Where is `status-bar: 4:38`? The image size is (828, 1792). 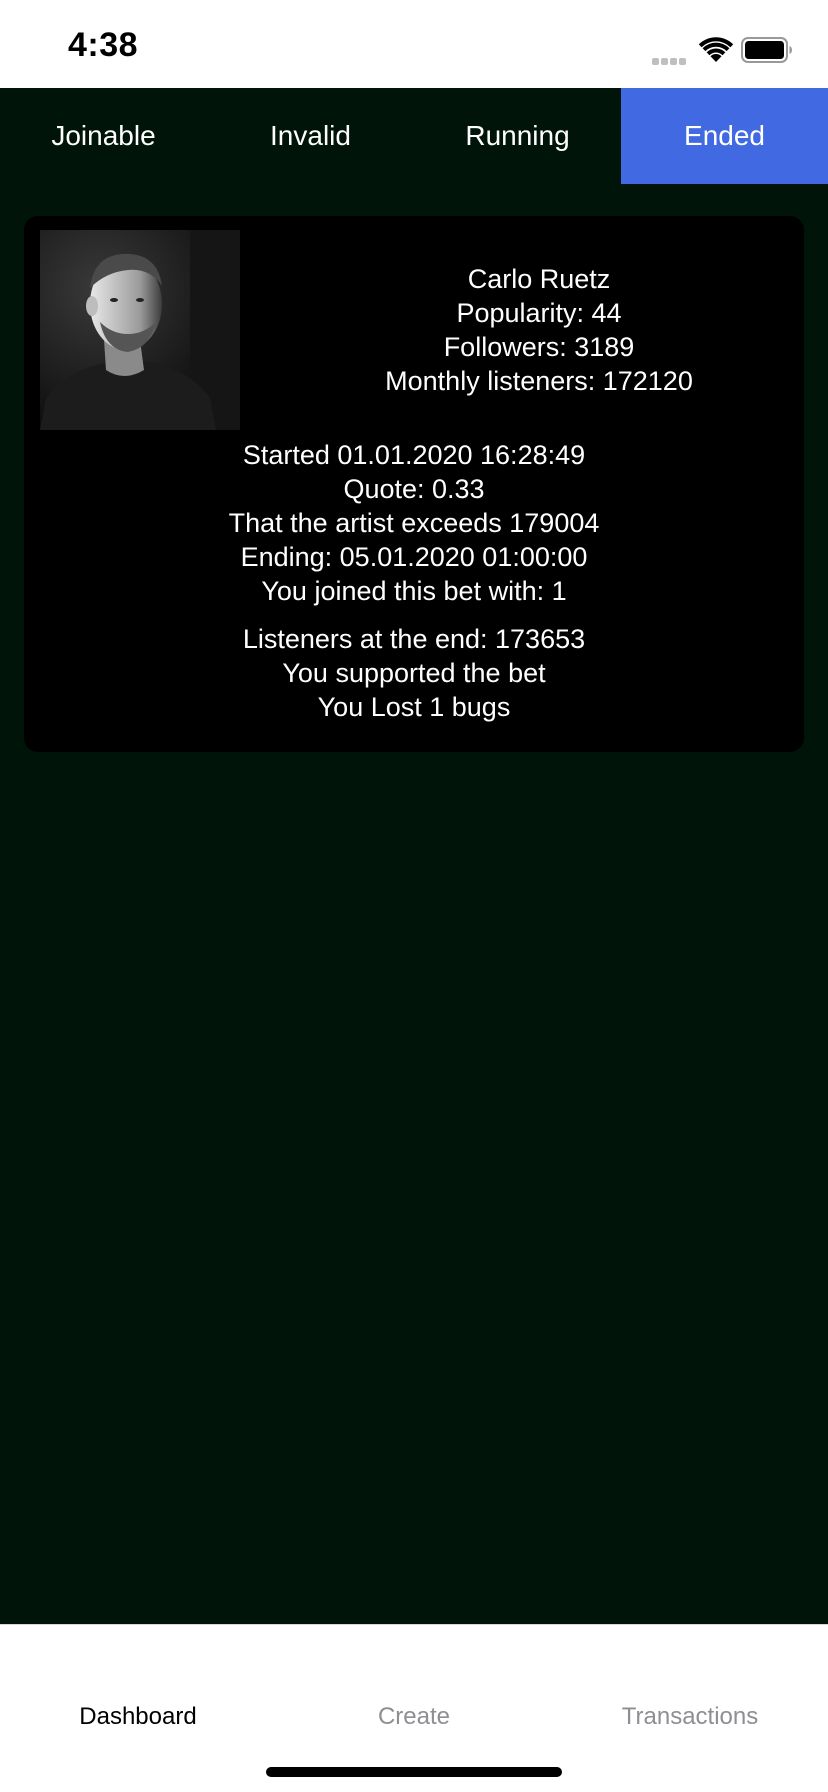
status-bar: 4:38 is located at coordinates (414, 44).